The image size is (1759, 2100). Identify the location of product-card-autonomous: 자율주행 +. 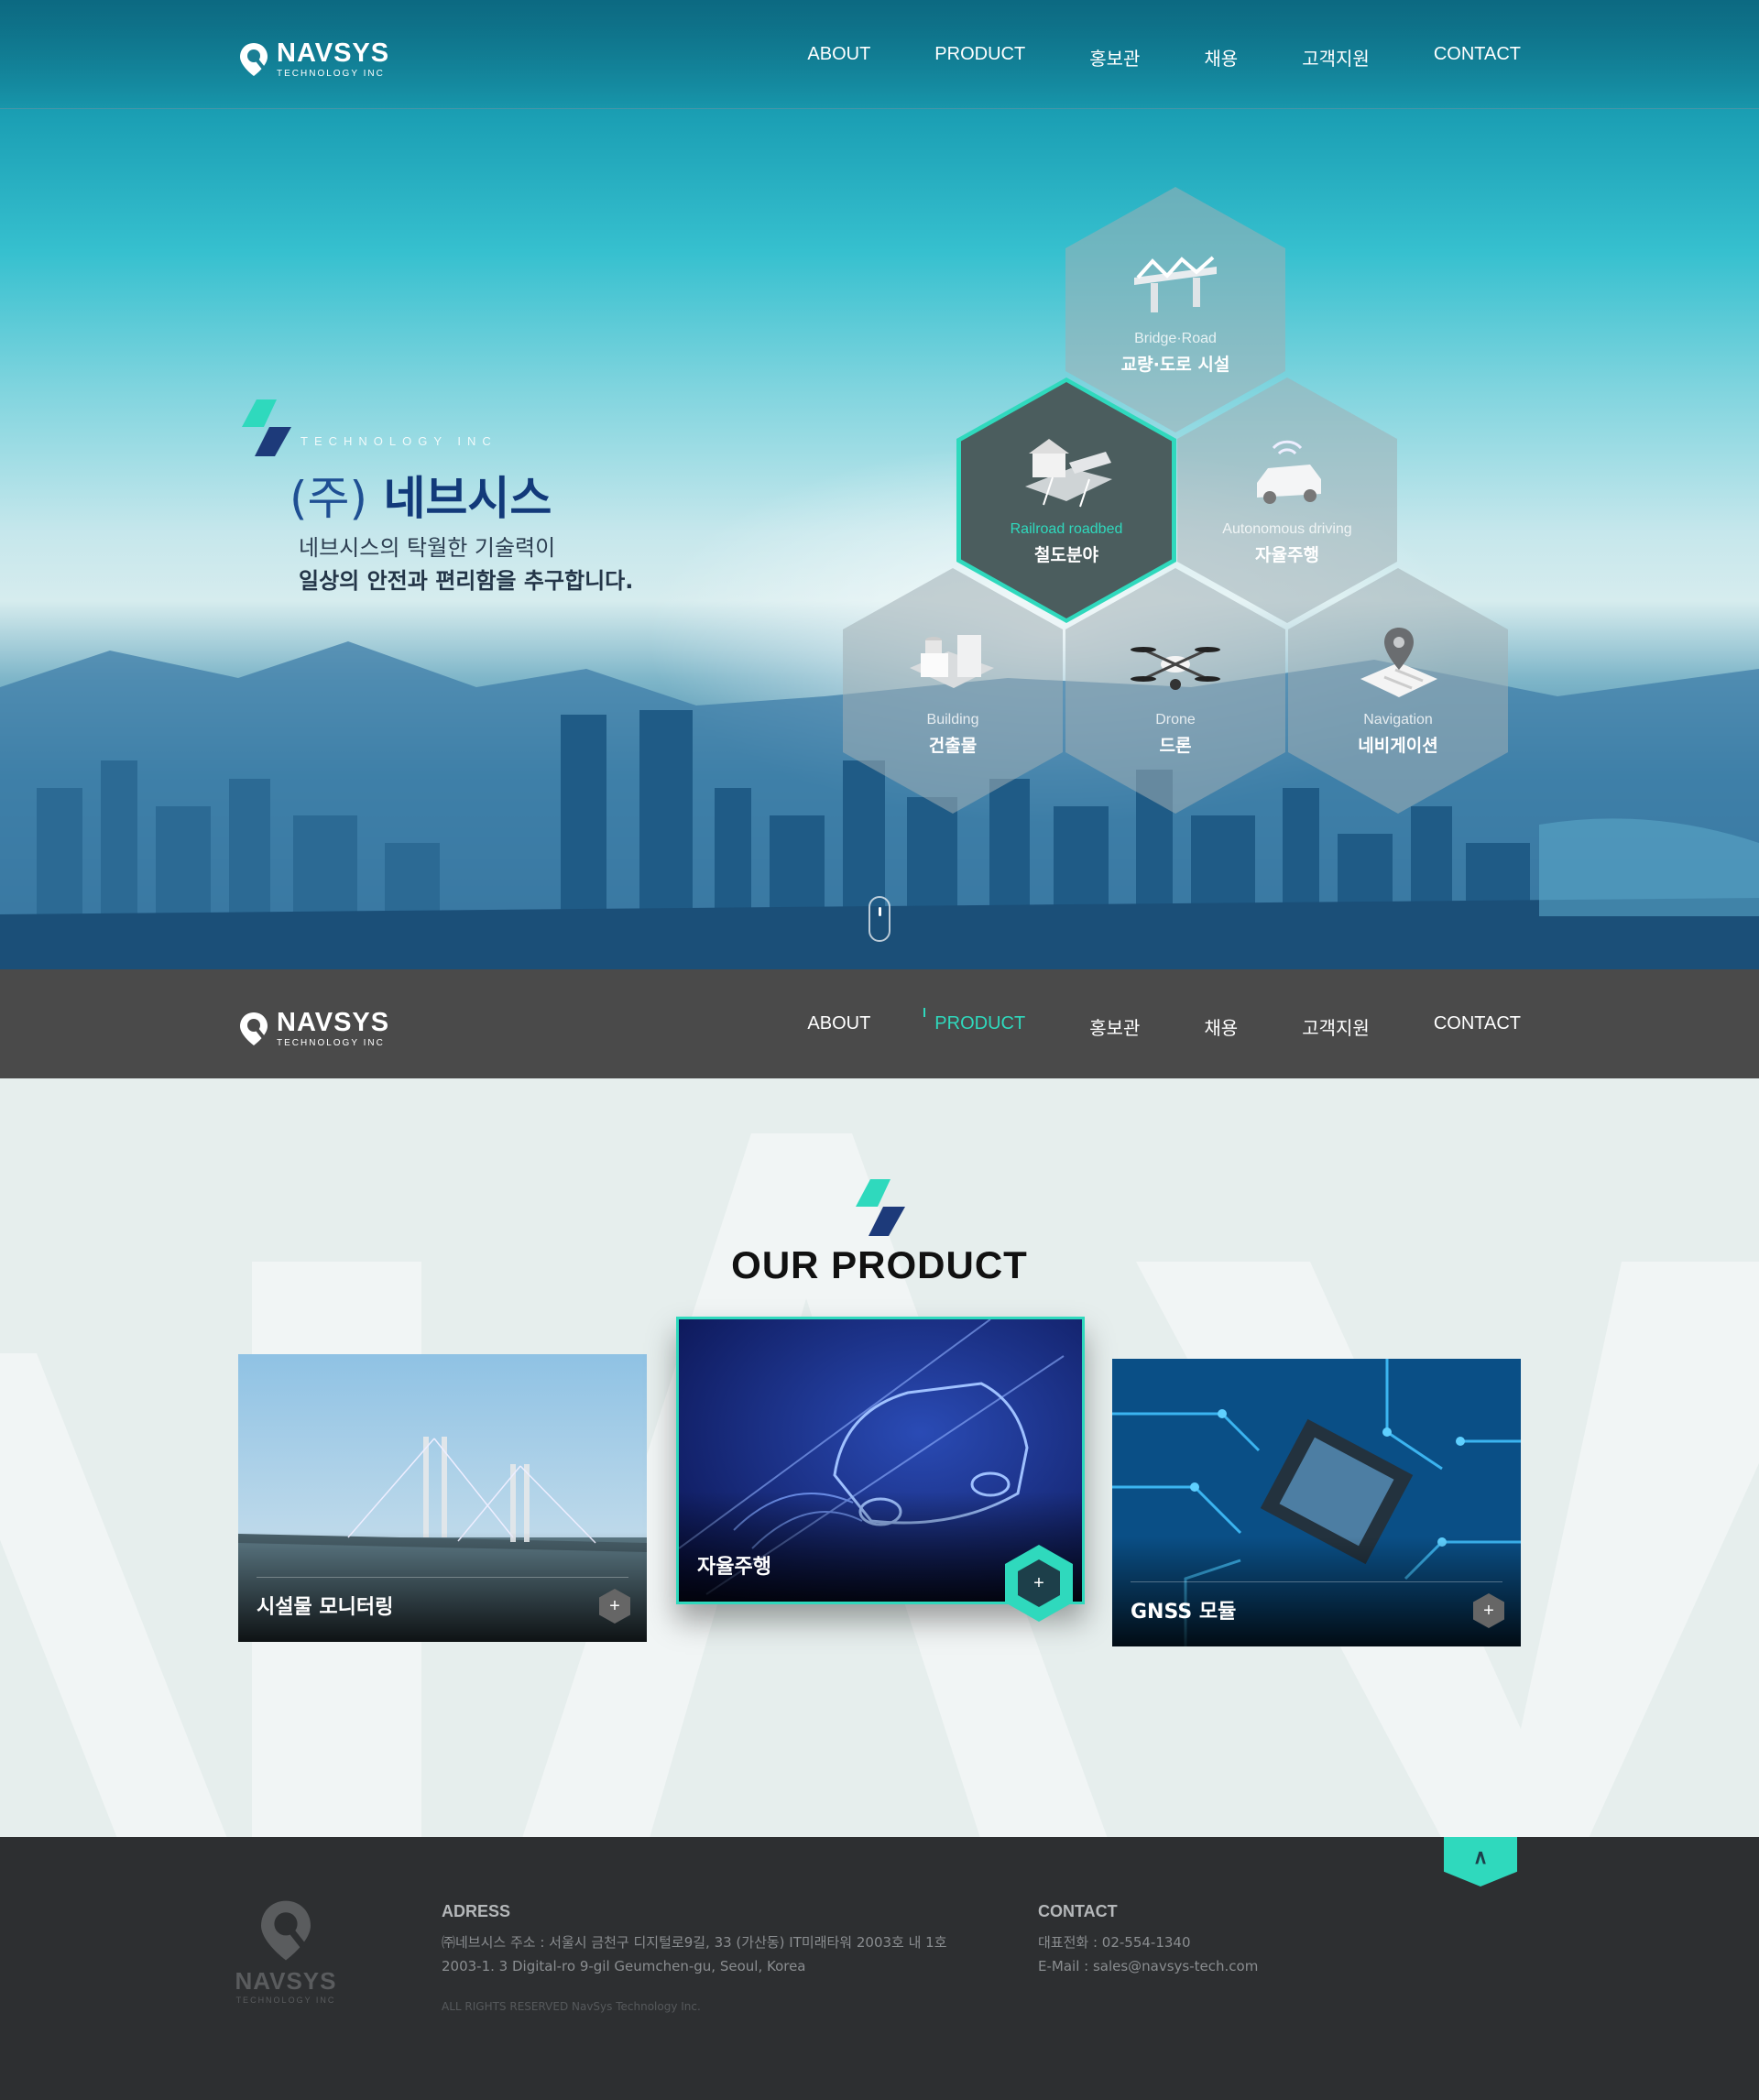
(880, 1469).